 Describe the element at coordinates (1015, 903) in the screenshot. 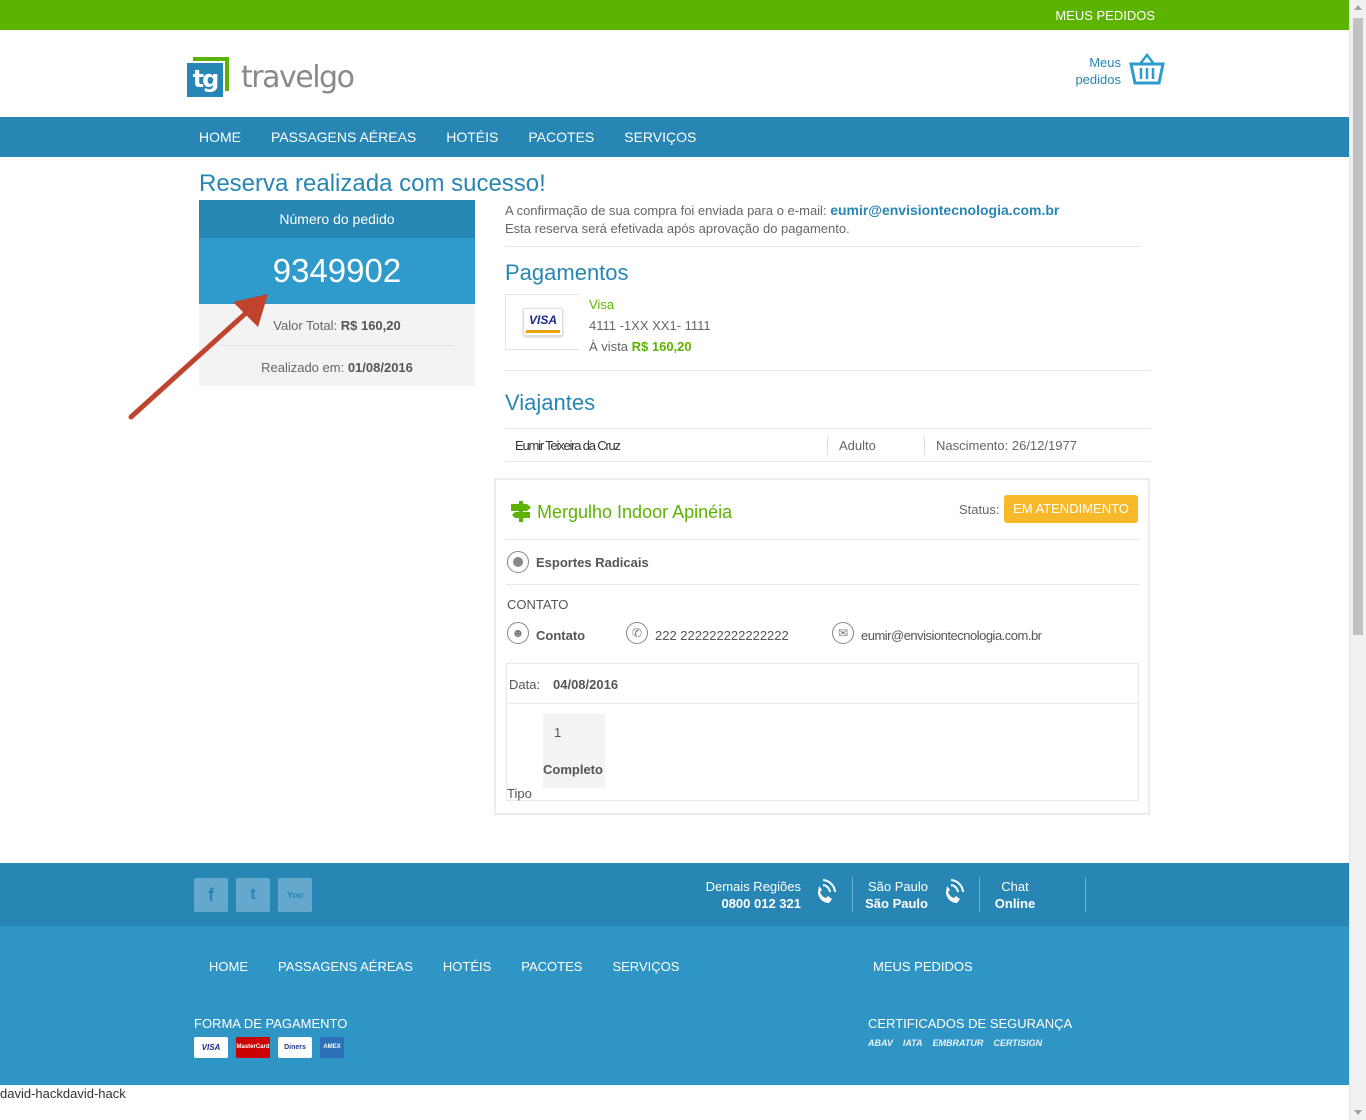

I see `chat-status: Online` at that location.